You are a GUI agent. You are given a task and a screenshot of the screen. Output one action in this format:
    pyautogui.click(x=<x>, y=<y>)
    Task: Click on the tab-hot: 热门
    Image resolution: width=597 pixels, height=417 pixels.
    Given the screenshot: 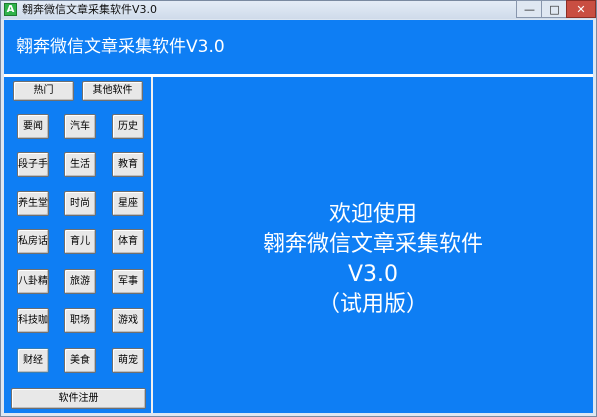 What is the action you would take?
    pyautogui.click(x=43, y=91)
    